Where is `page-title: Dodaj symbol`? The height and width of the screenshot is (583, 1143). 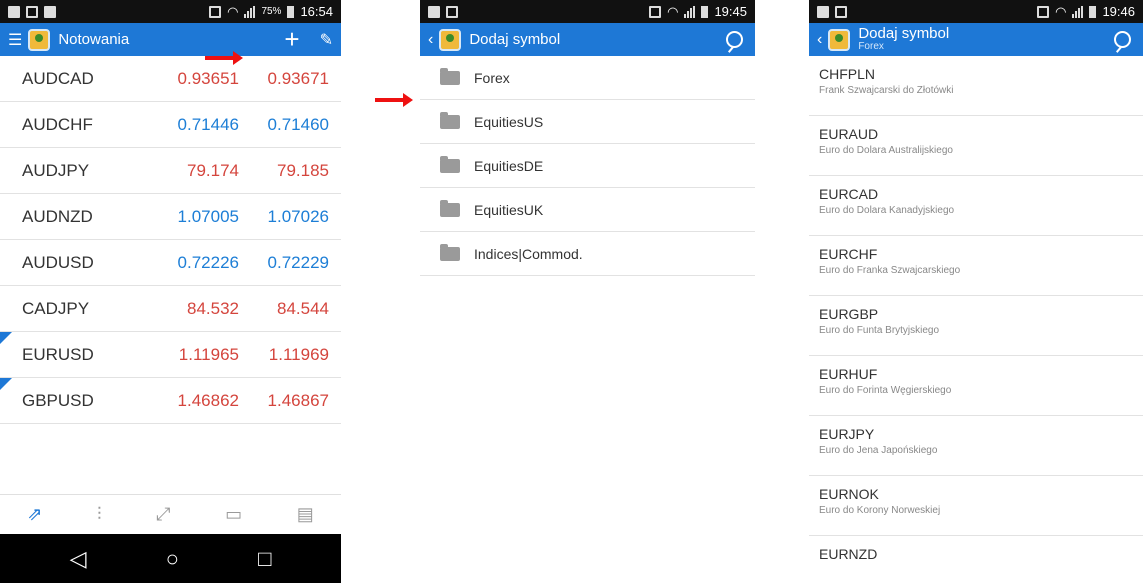
page-title: Dodaj symbol is located at coordinates (515, 39).